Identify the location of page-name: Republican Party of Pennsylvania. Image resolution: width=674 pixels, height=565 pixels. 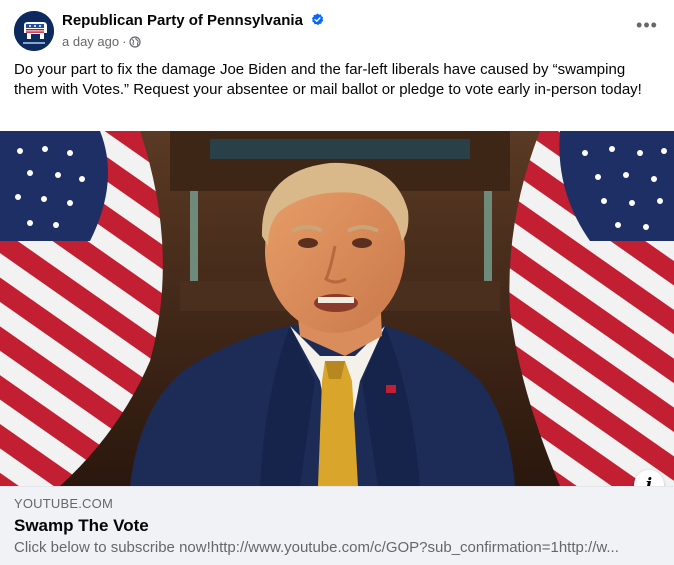
(182, 20).